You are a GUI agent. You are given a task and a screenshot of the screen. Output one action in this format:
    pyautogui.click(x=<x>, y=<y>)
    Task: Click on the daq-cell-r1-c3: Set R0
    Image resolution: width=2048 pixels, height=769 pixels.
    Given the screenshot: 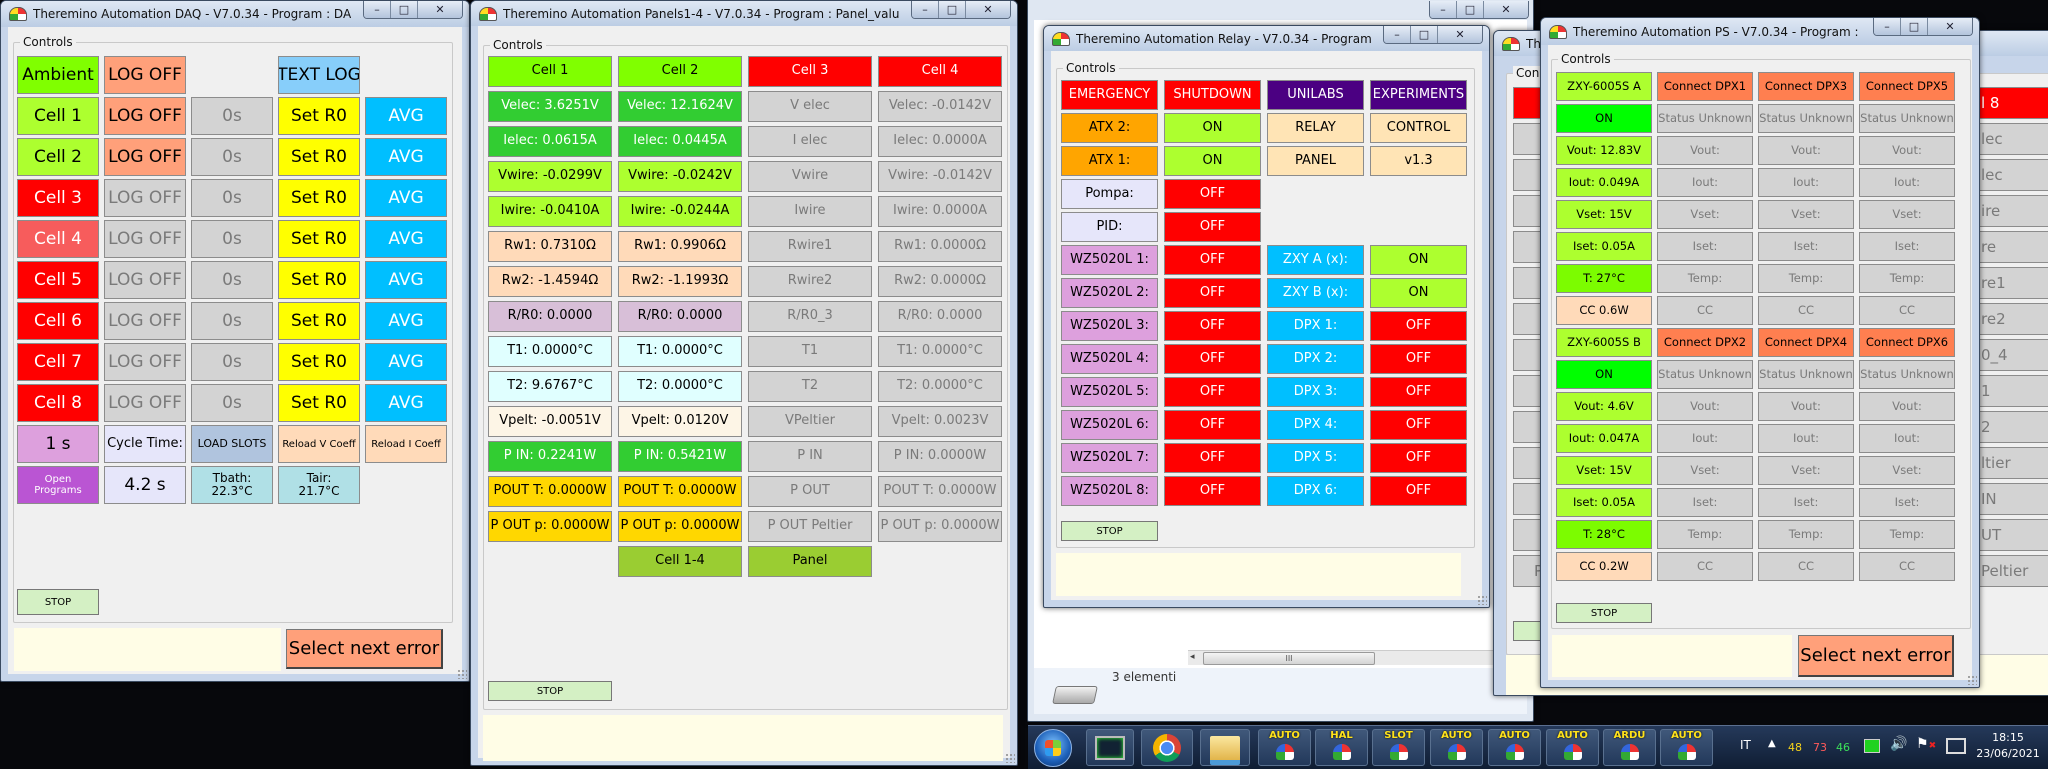 What is the action you would take?
    pyautogui.click(x=319, y=116)
    